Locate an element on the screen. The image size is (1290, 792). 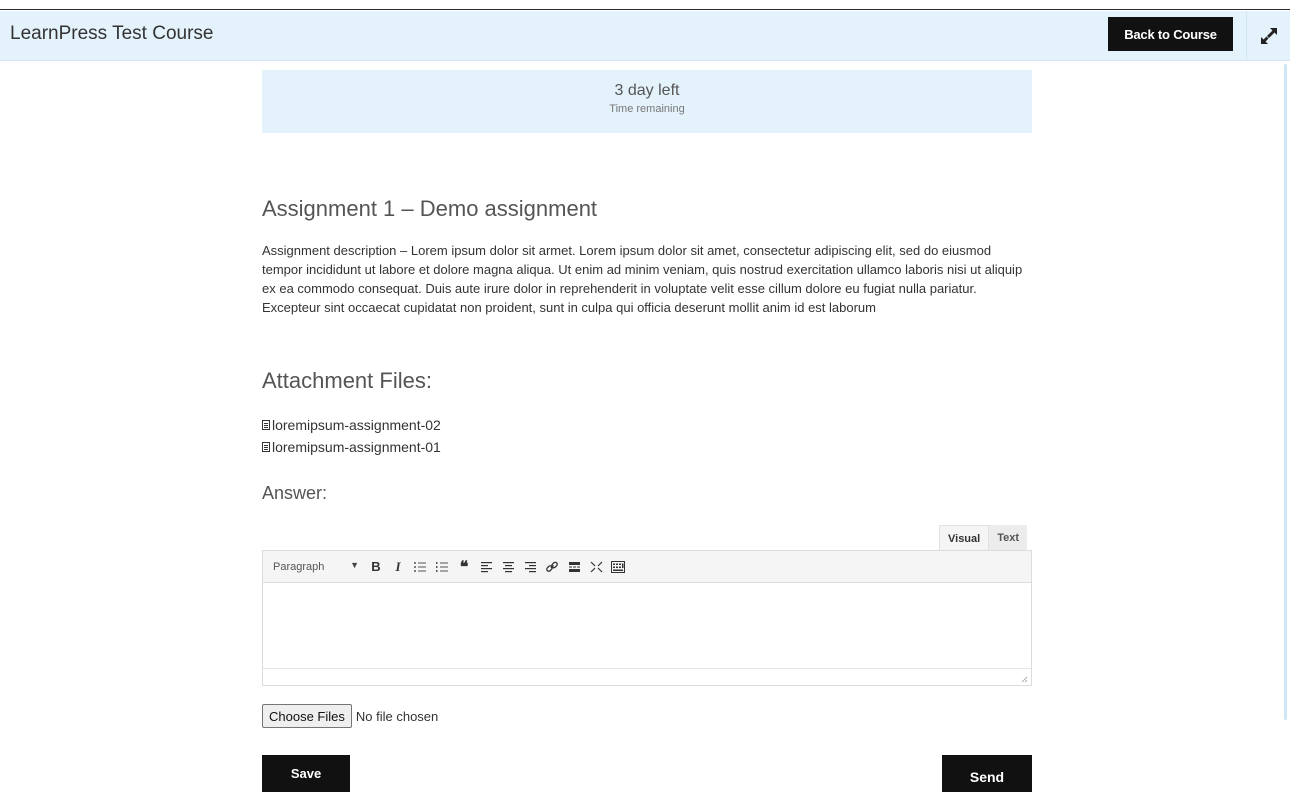
align-right-icon is located at coordinates (530, 567).